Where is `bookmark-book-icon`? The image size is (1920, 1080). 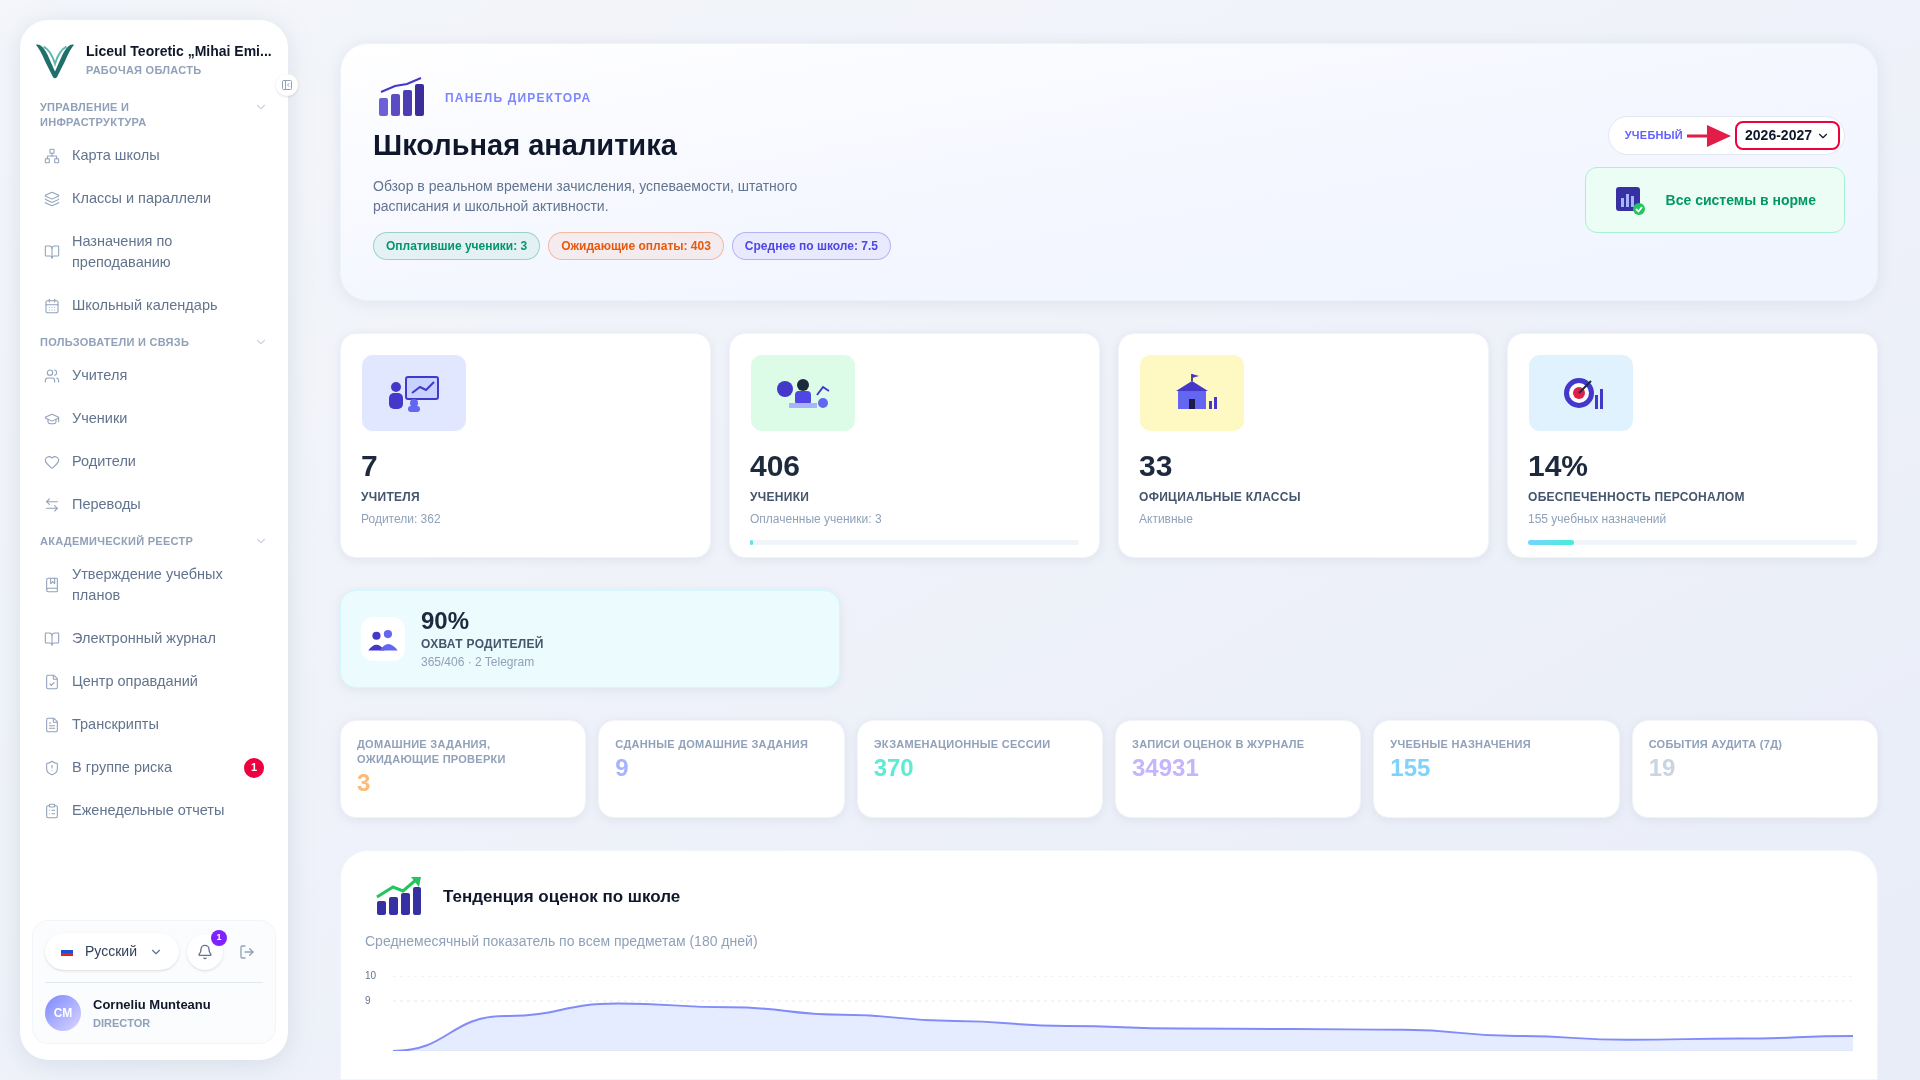
bookmark-book-icon is located at coordinates (52, 585).